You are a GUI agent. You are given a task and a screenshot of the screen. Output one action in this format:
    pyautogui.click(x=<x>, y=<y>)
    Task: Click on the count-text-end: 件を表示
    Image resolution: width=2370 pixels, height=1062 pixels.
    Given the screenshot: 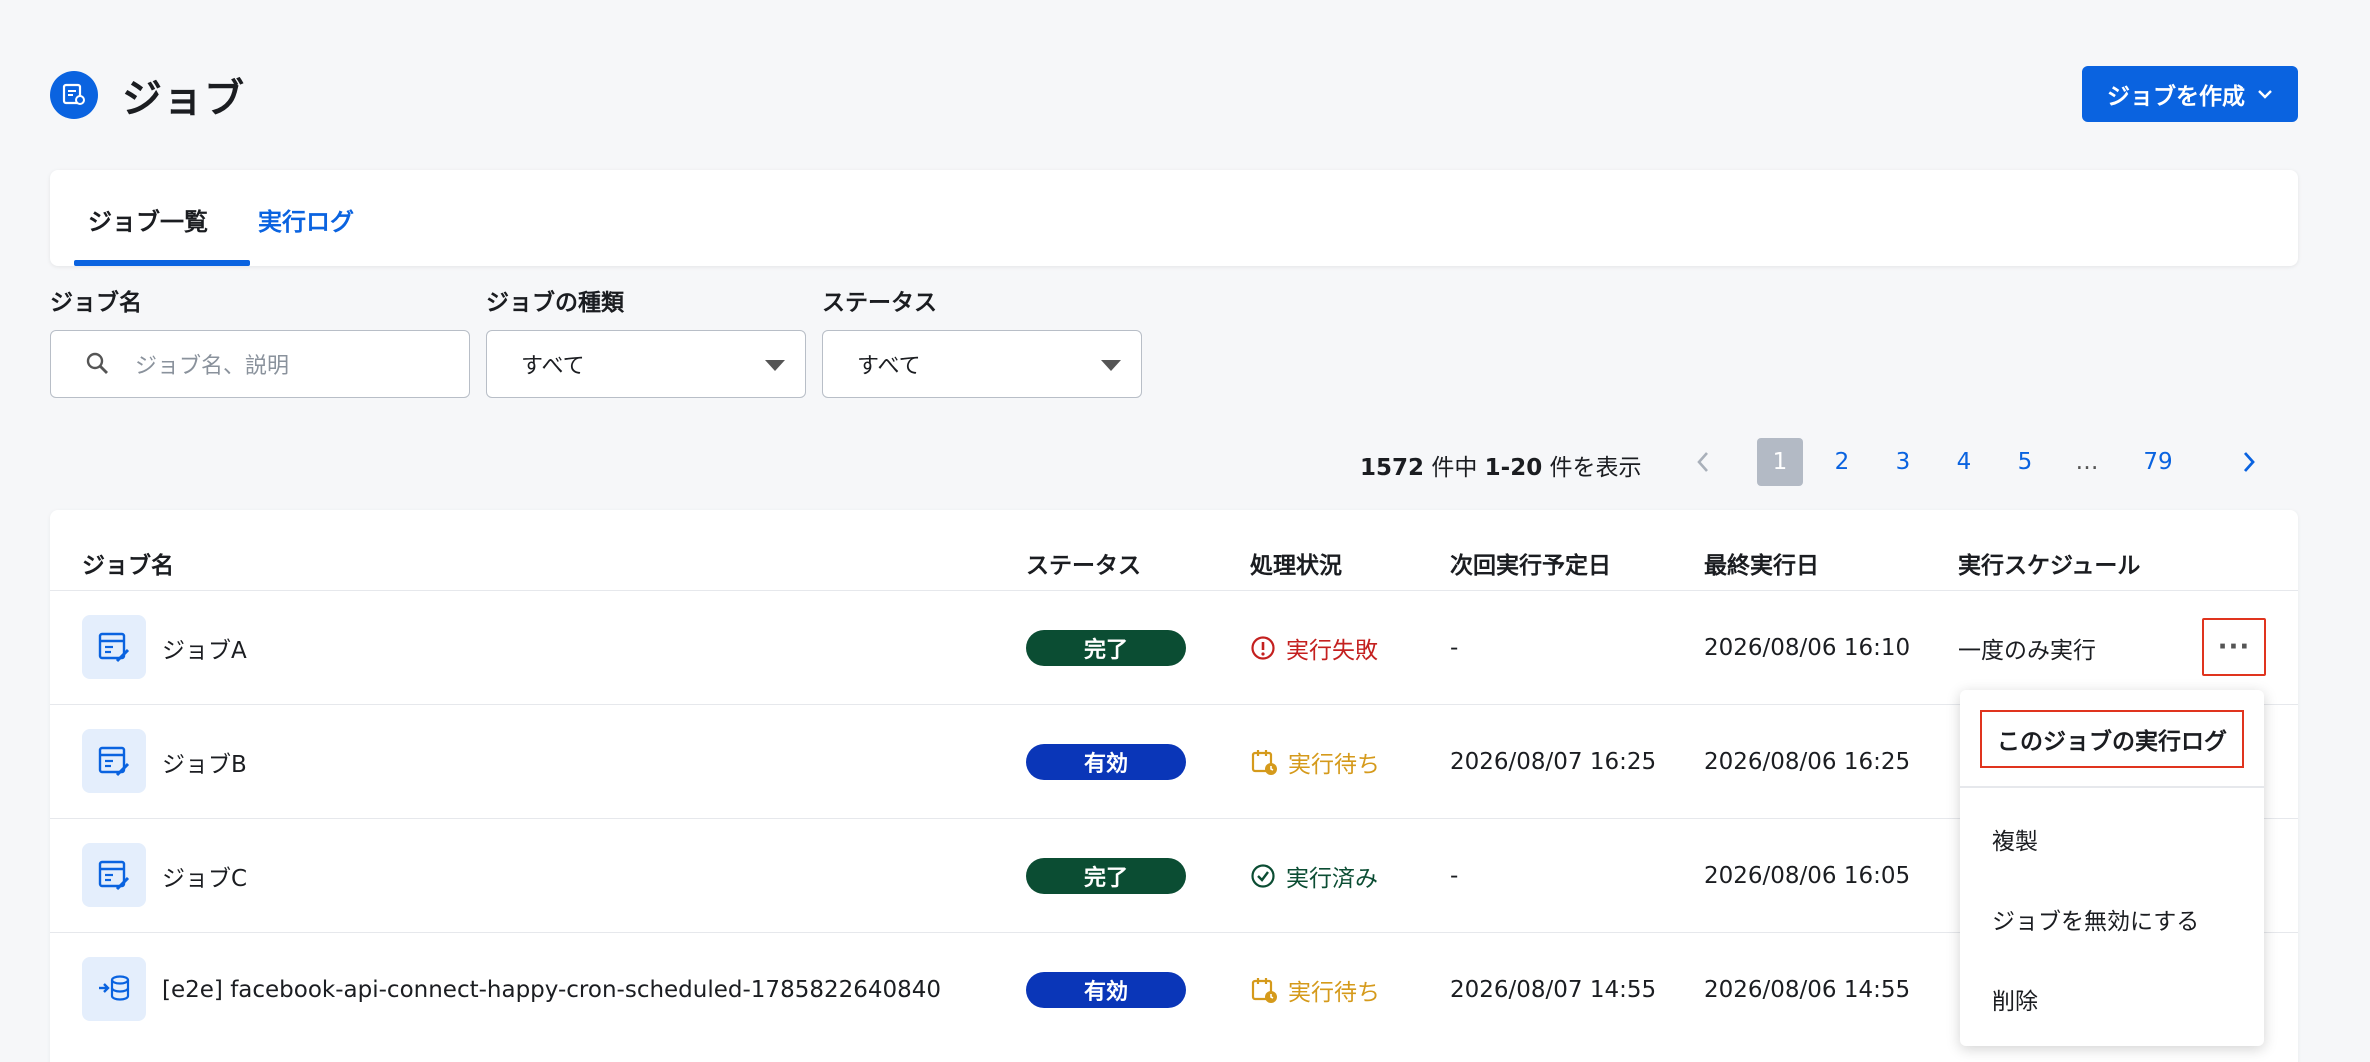 What is the action you would take?
    pyautogui.click(x=1592, y=468)
    